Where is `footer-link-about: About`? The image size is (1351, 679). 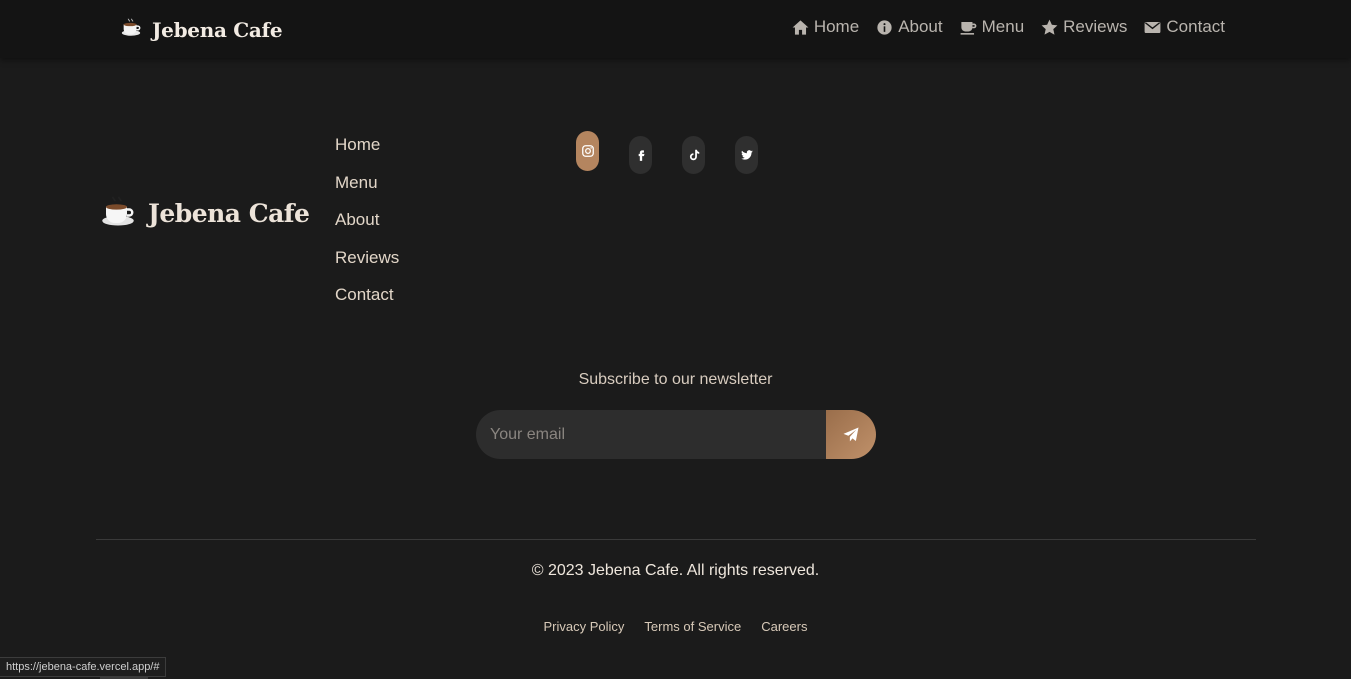
footer-link-about: About is located at coordinates (367, 228).